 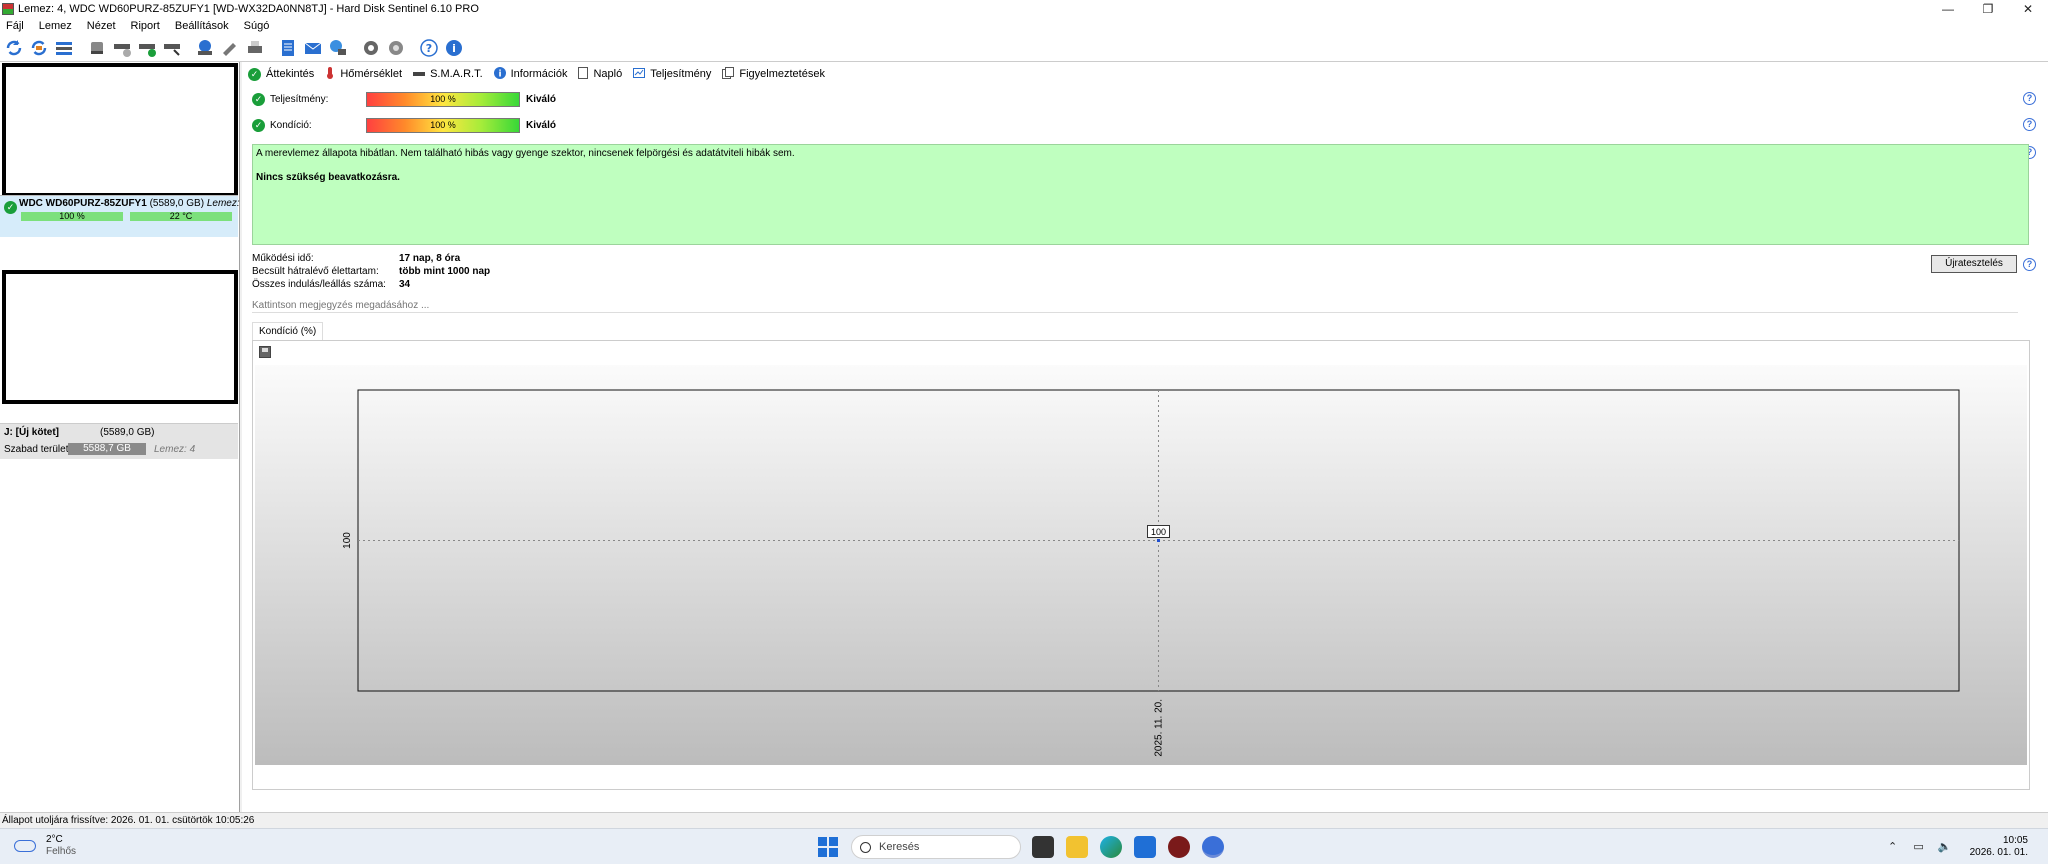 I want to click on cleanup-icon, so click(x=230, y=48).